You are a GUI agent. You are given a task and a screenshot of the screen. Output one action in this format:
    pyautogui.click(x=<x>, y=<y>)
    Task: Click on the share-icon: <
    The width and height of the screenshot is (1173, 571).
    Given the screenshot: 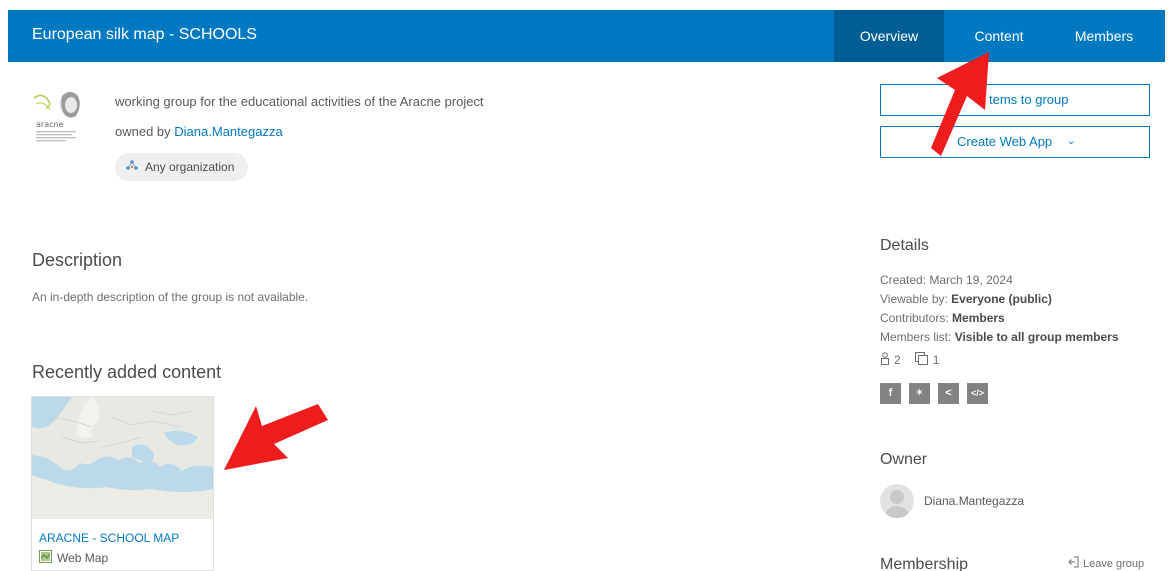 What is the action you would take?
    pyautogui.click(x=948, y=393)
    